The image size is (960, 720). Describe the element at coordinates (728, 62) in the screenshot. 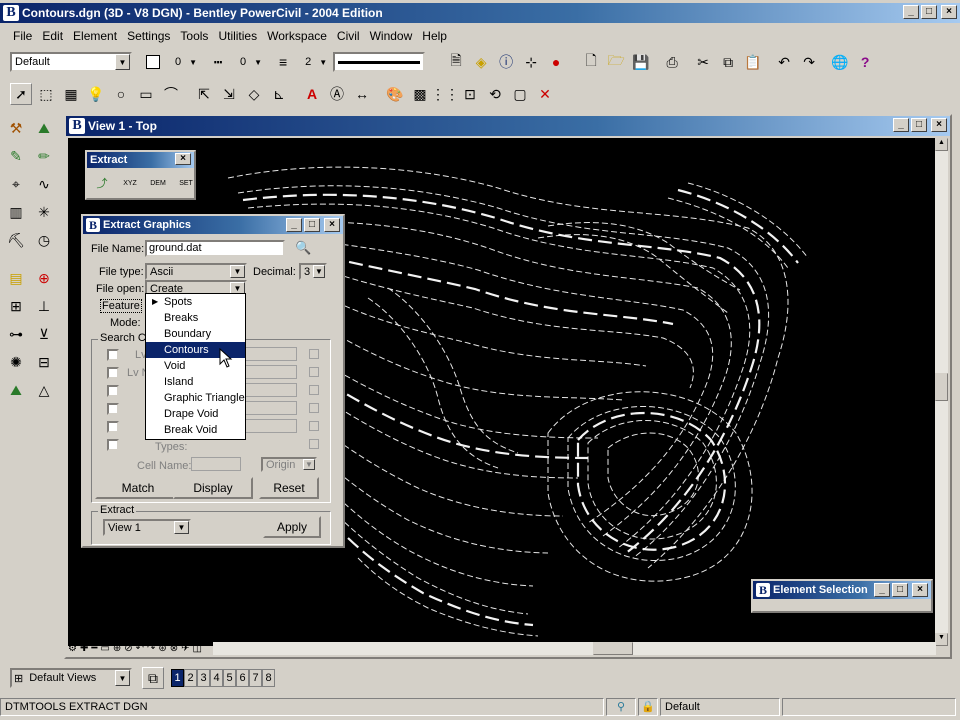

I see `copy-icon: ⧉` at that location.